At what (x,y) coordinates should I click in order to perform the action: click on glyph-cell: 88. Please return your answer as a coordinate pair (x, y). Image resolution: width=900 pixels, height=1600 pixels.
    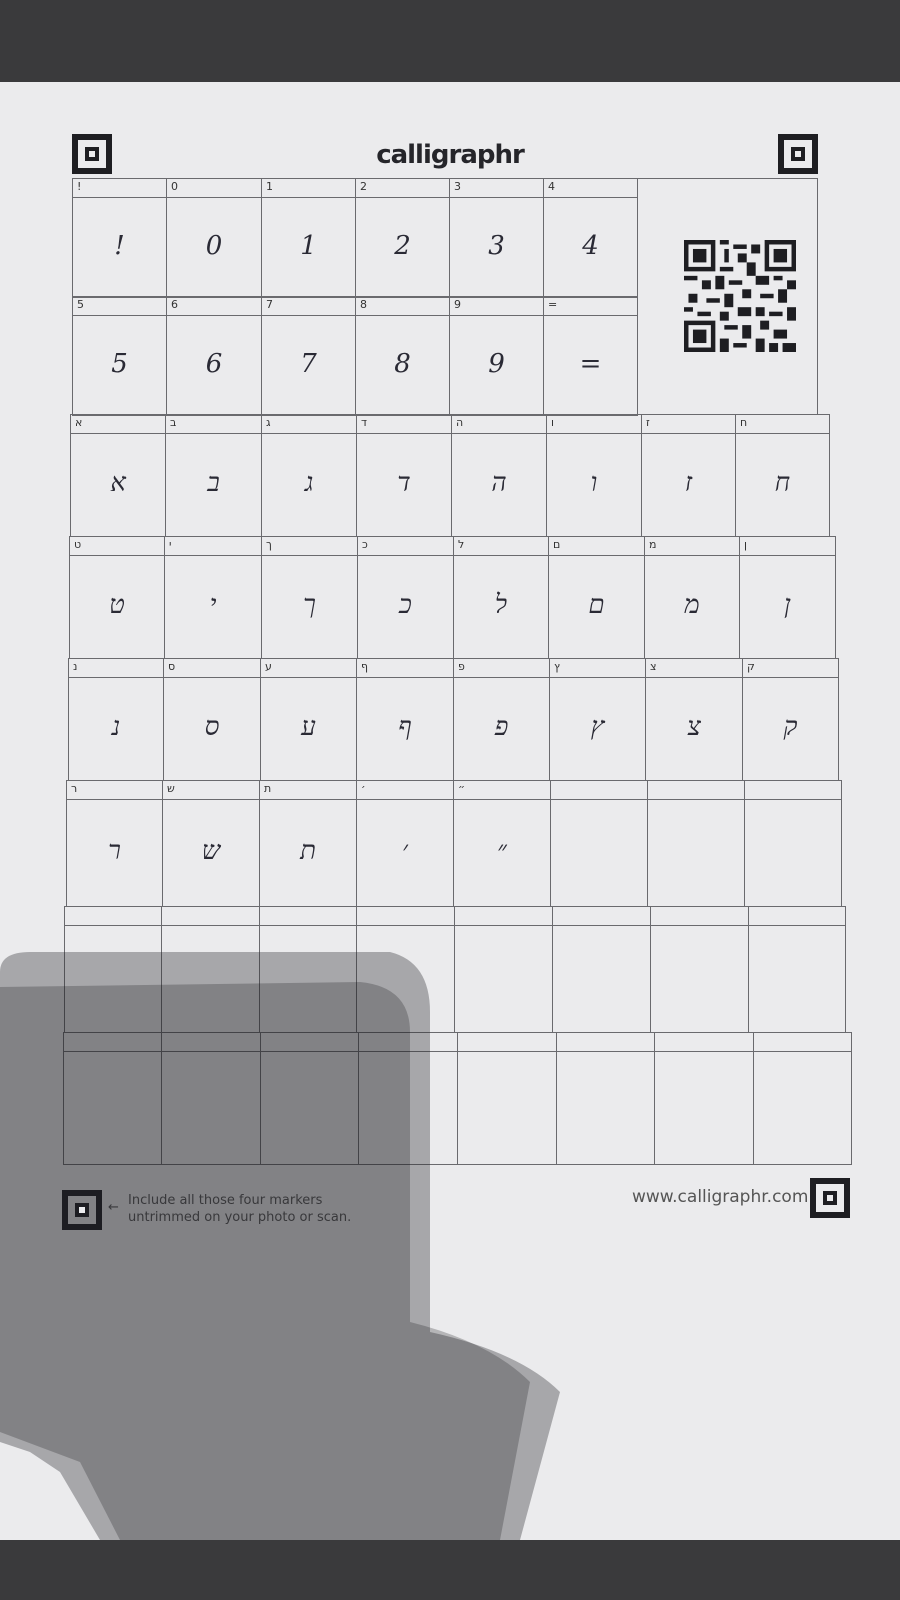
    Looking at the image, I should click on (402, 356).